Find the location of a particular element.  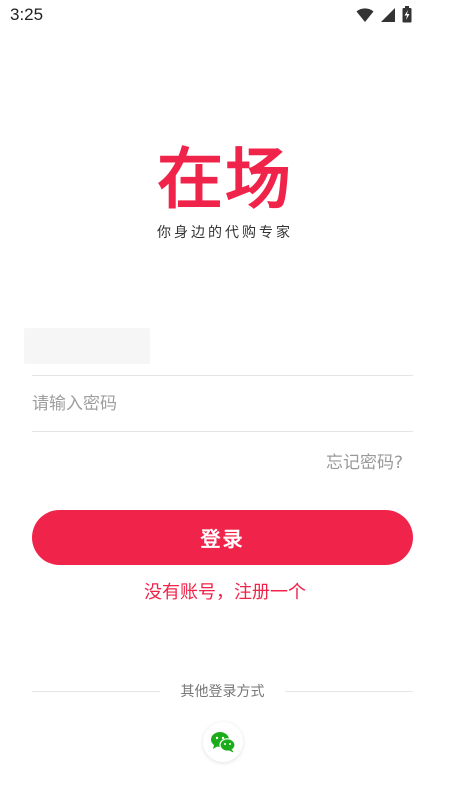

cell-signal-icon is located at coordinates (388, 14).